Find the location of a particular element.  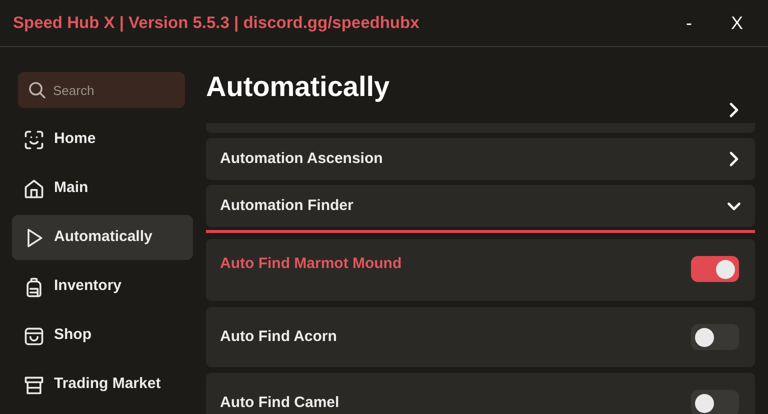

sidebar-item: Main is located at coordinates (102, 188).